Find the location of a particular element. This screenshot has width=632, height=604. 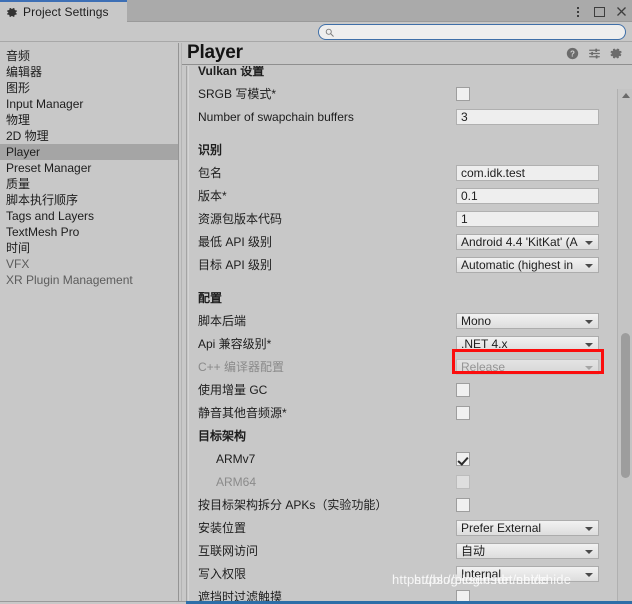

dropdown: 自动 is located at coordinates (527, 550).